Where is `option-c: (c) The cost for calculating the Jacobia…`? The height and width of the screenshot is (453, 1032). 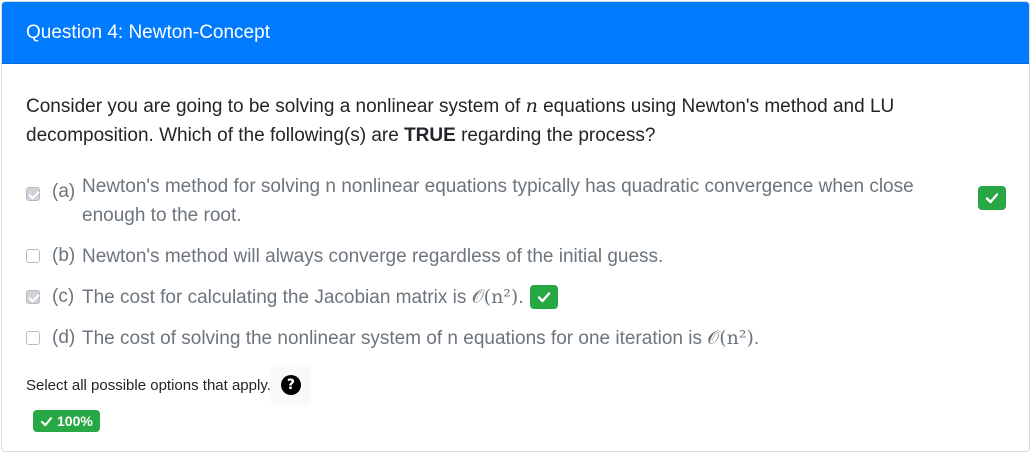
option-c: (c) The cost for calculating the Jacobia… is located at coordinates (527, 297).